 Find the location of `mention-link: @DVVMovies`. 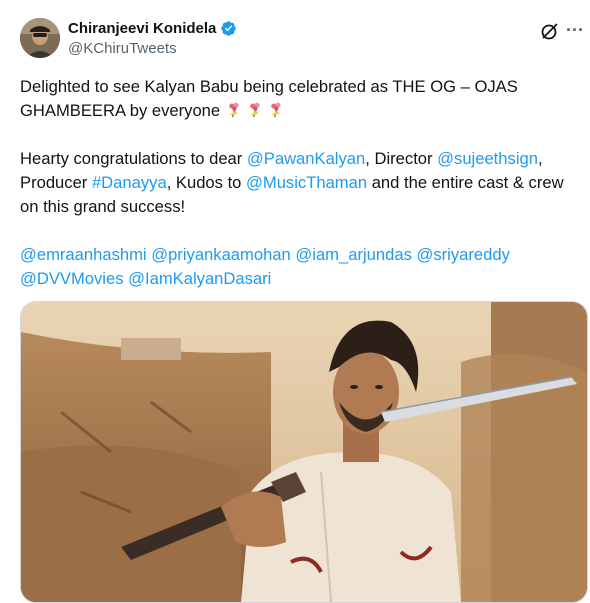

mention-link: @DVVMovies is located at coordinates (72, 278).